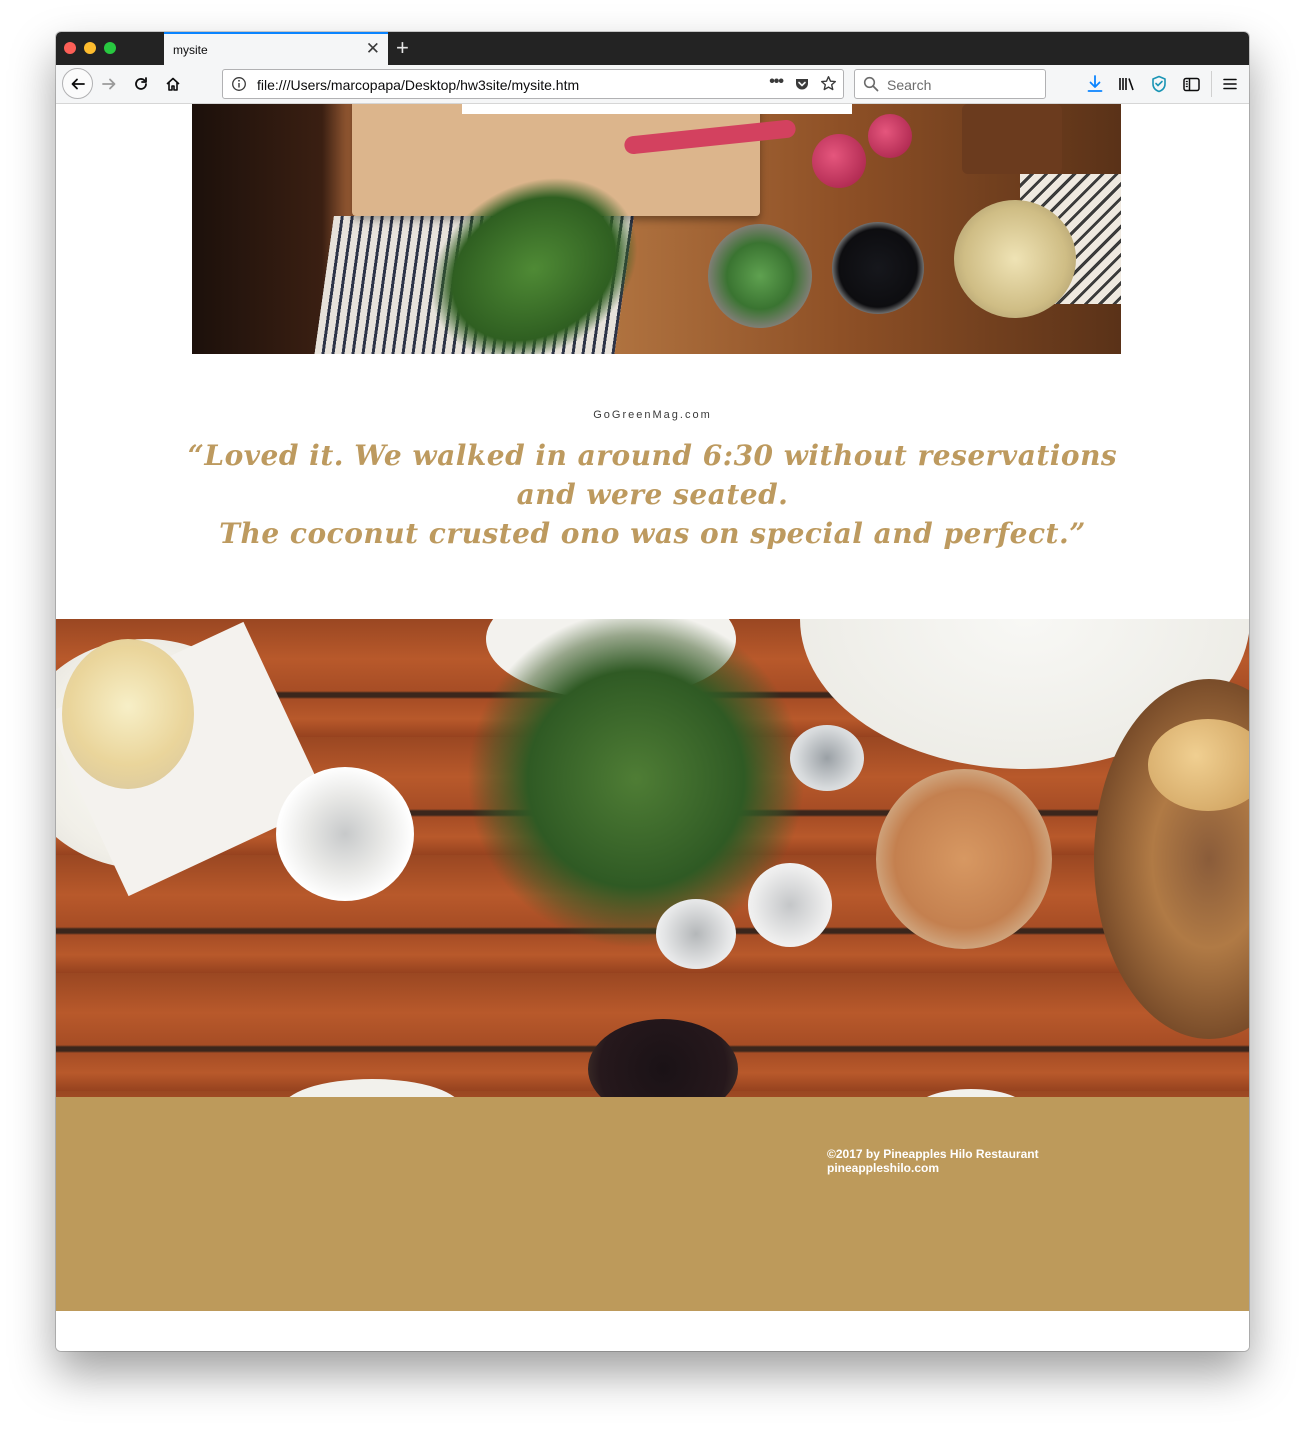  I want to click on home-icon, so click(173, 84).